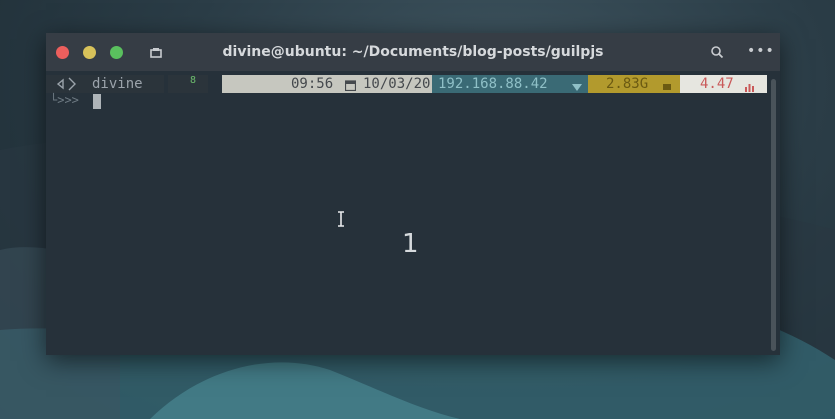 The image size is (835, 419). I want to click on git-count: 8, so click(193, 80).